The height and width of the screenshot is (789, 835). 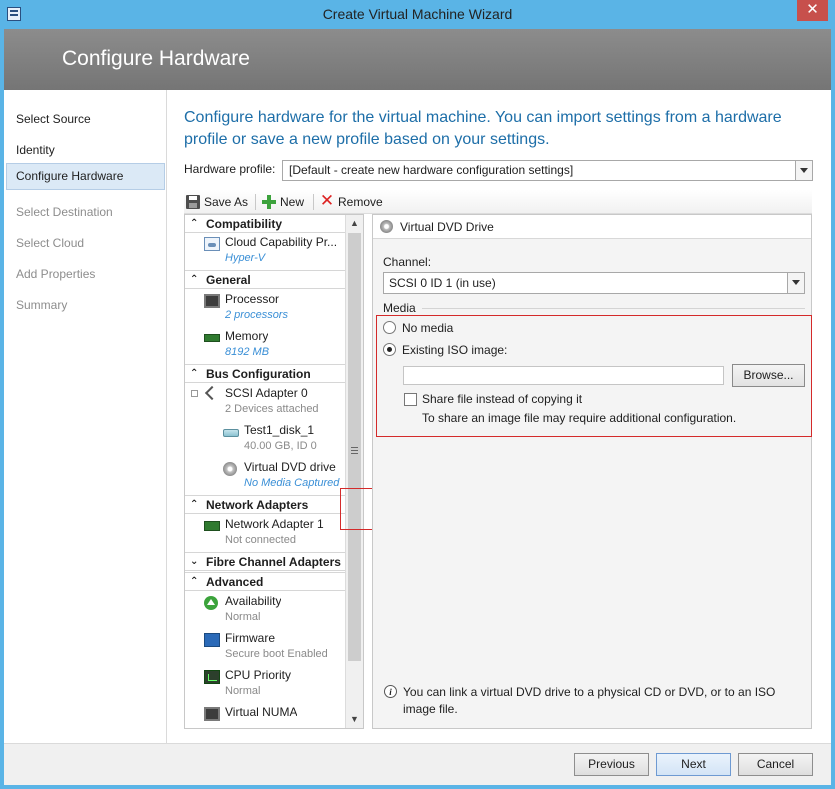 What do you see at coordinates (261, 712) in the screenshot?
I see `tree-item-name: Virtual NUMA` at bounding box center [261, 712].